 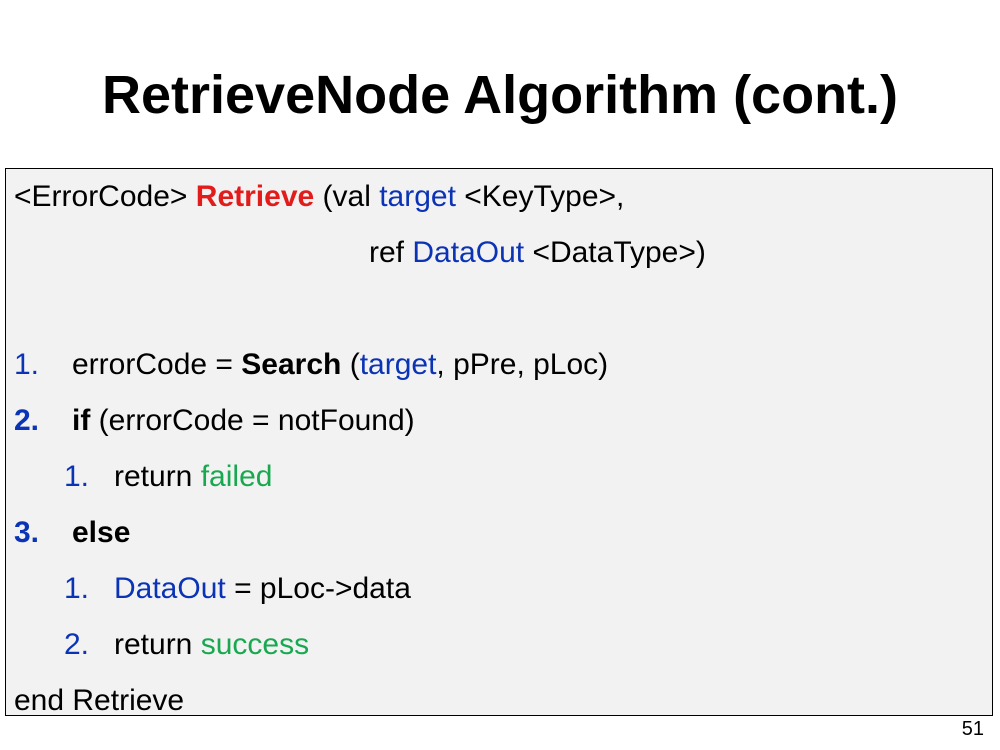 What do you see at coordinates (500, 95) in the screenshot?
I see `slide-title: RetrieveNode Algorithm (cont.)` at bounding box center [500, 95].